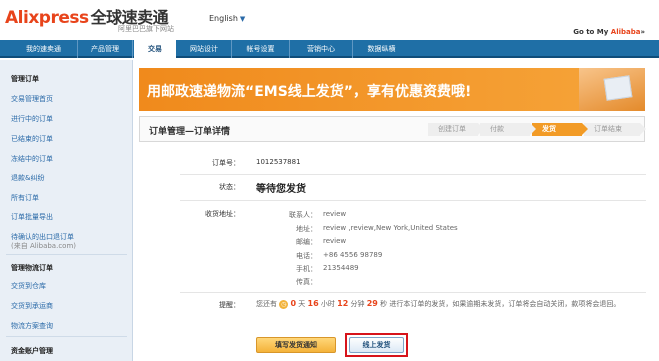 The height and width of the screenshot is (361, 659). What do you see at coordinates (266, 304) in the screenshot?
I see `reminder-pre: 您还有` at bounding box center [266, 304].